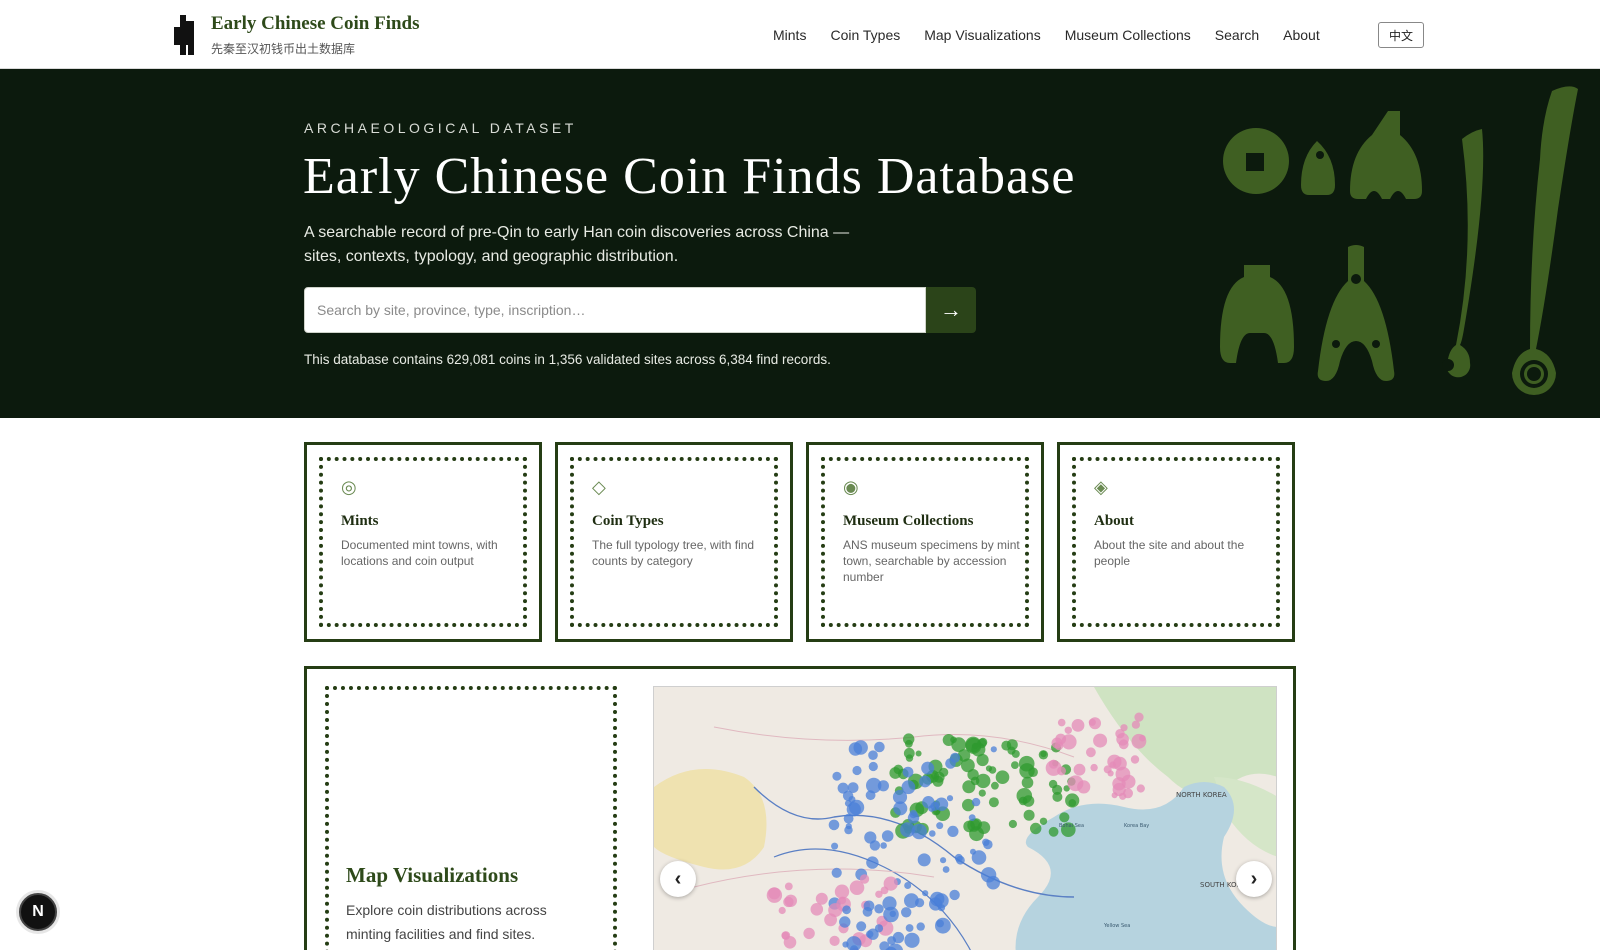 The width and height of the screenshot is (1600, 950). I want to click on spade-coin-logo-icon, so click(187, 35).